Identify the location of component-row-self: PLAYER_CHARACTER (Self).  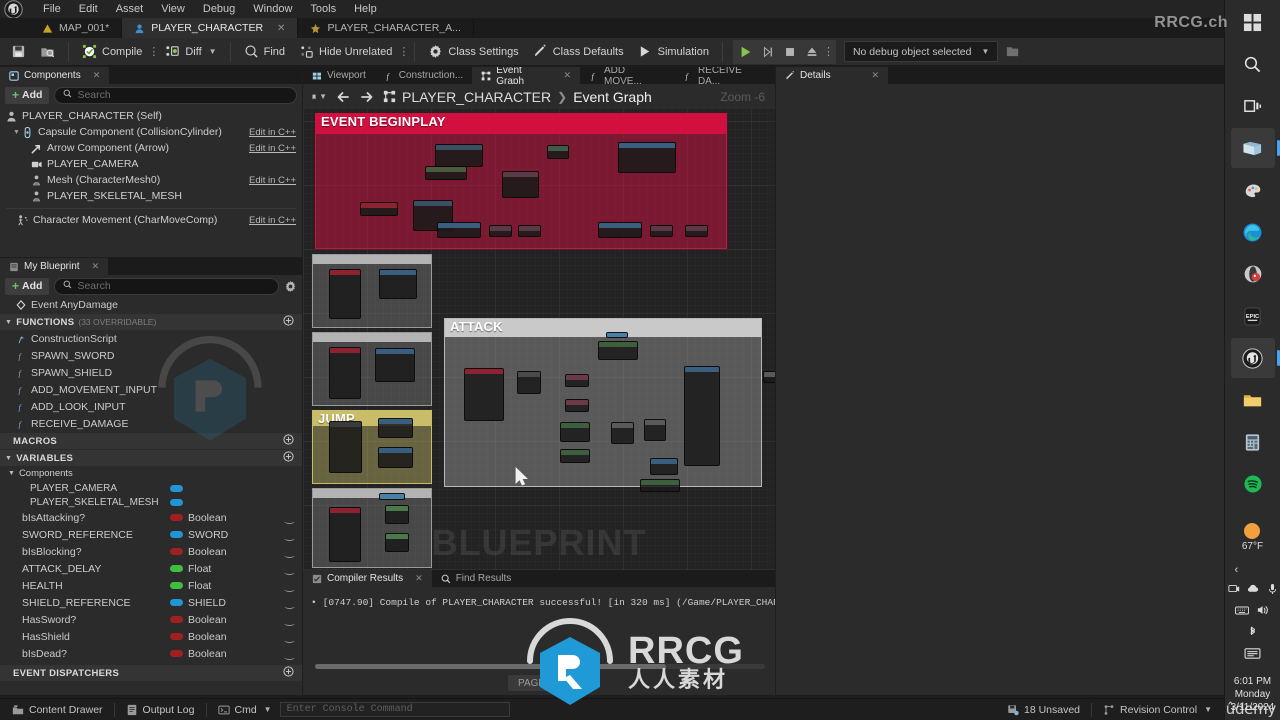
(151, 116).